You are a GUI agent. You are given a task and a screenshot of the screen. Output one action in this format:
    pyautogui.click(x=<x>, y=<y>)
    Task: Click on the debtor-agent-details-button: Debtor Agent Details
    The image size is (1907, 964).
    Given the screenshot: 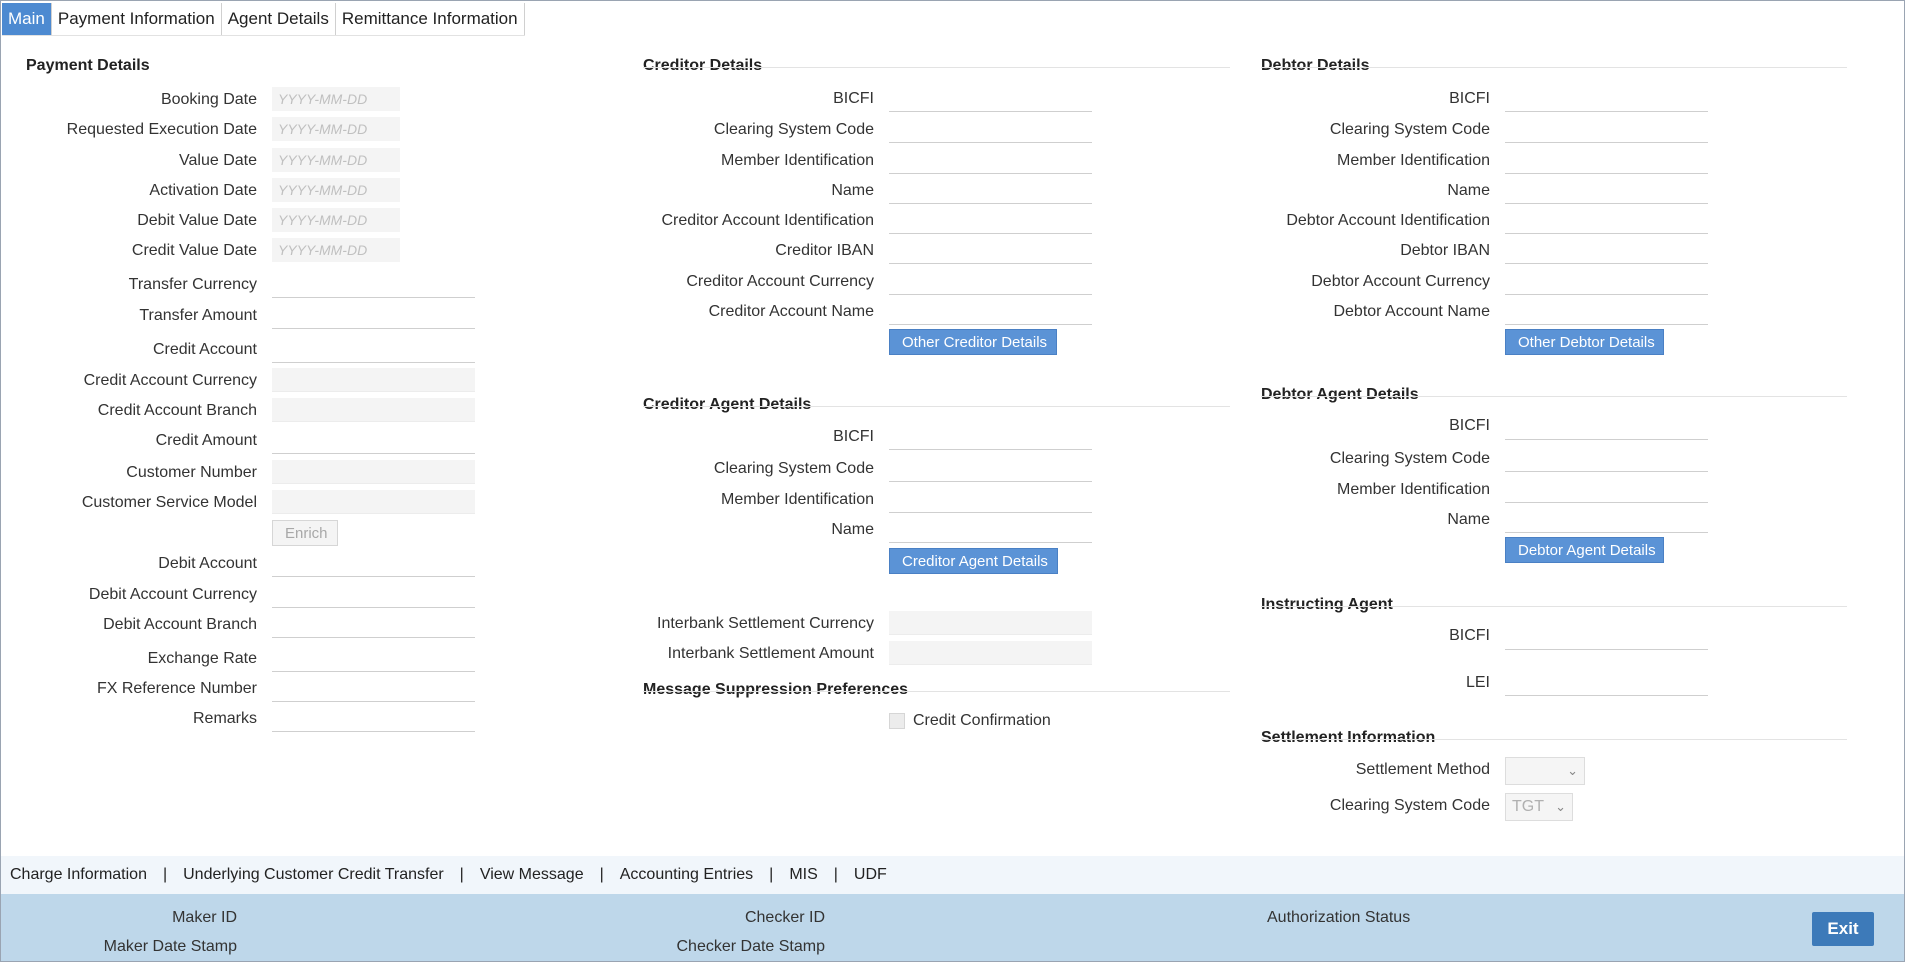 What is the action you would take?
    pyautogui.click(x=1584, y=550)
    